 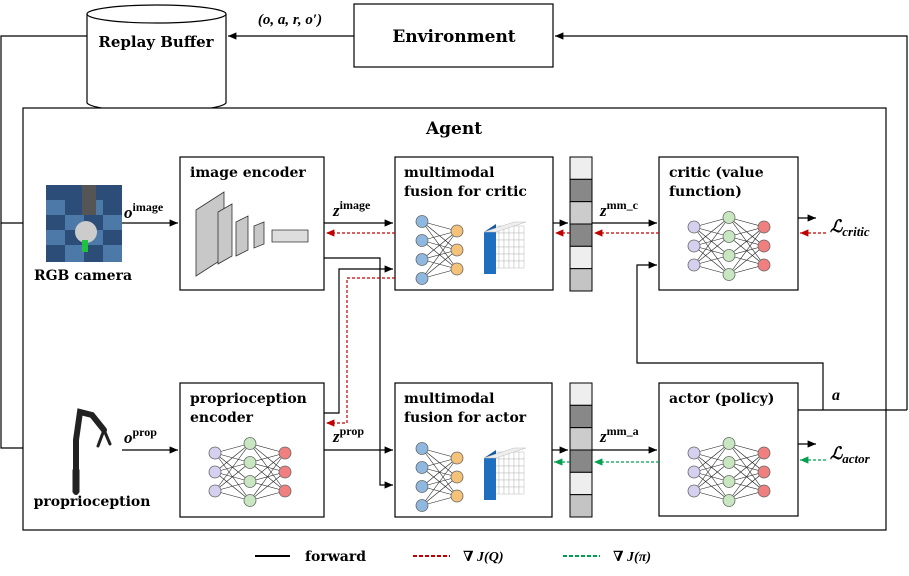 What do you see at coordinates (505, 473) in the screenshot?
I see `feature-cube-icon-actor` at bounding box center [505, 473].